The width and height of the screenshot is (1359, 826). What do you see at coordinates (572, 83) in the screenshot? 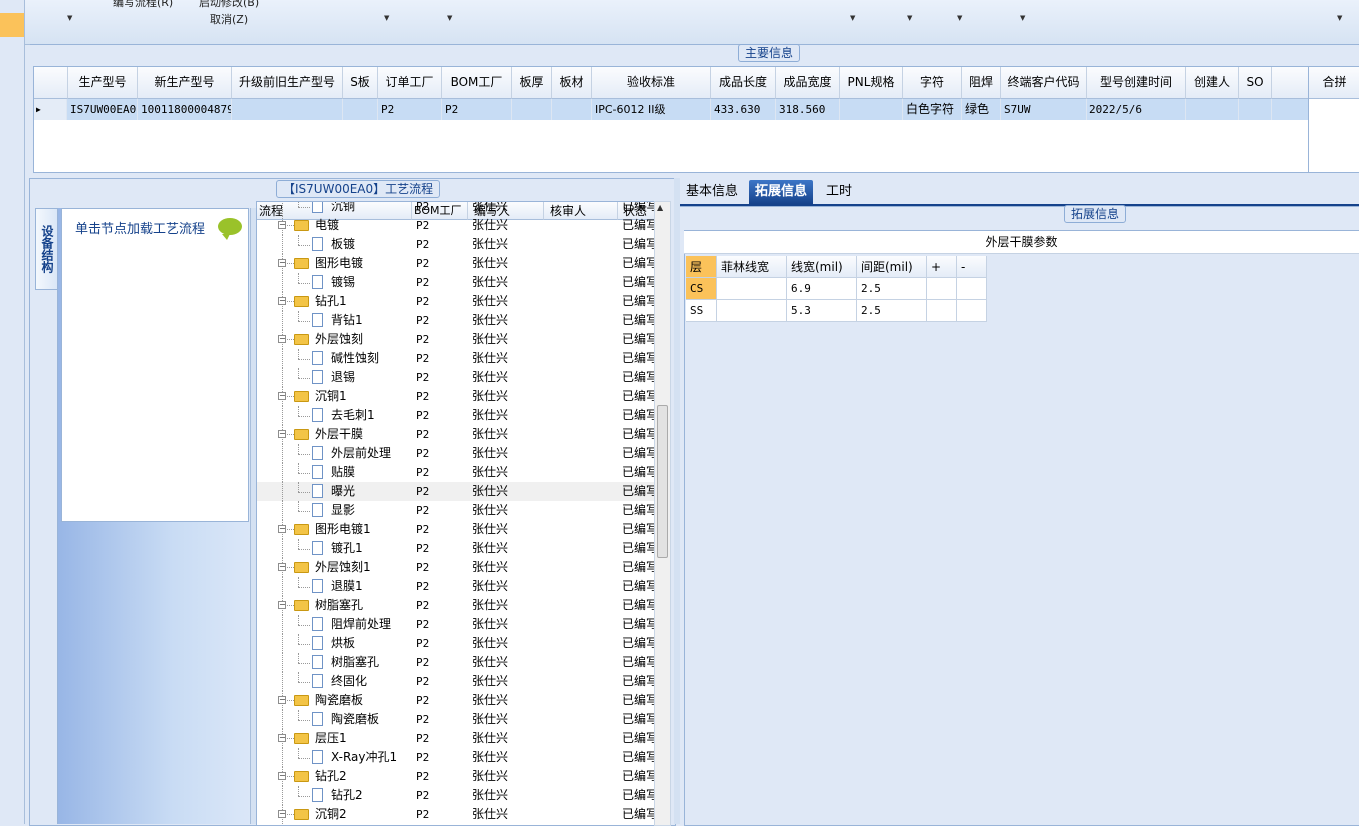
I see `column-header: 板材` at bounding box center [572, 83].